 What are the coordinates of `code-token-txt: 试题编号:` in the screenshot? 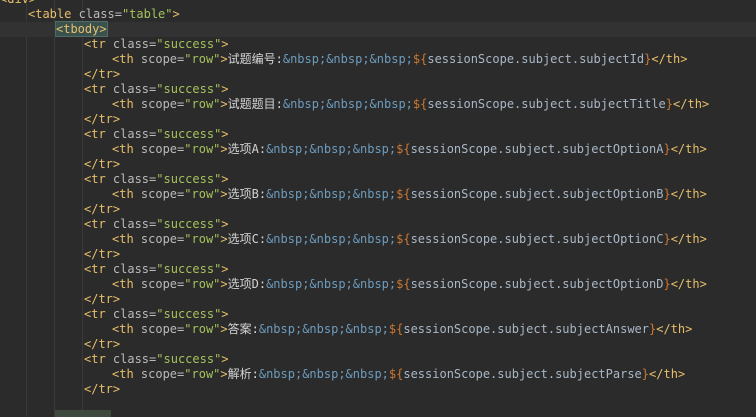 It's located at (255, 59).